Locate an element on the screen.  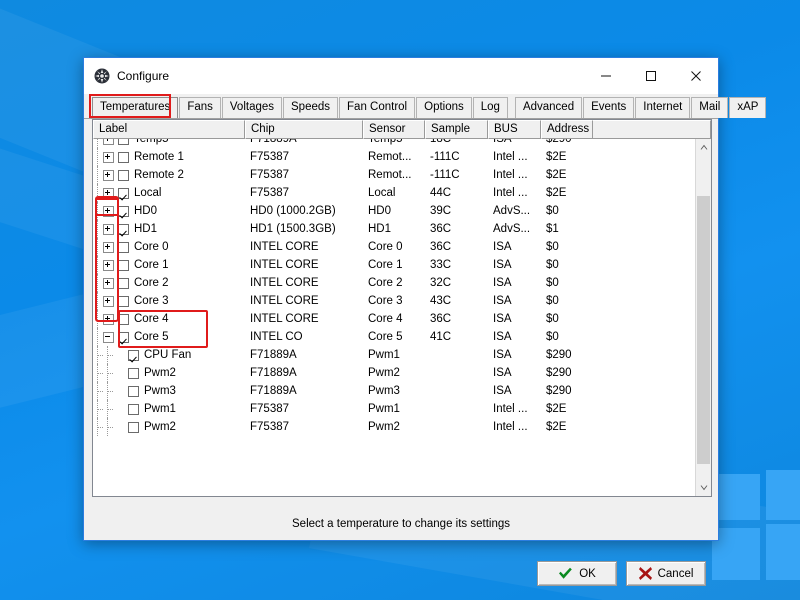
column-header-label: Label is located at coordinates (169, 129).